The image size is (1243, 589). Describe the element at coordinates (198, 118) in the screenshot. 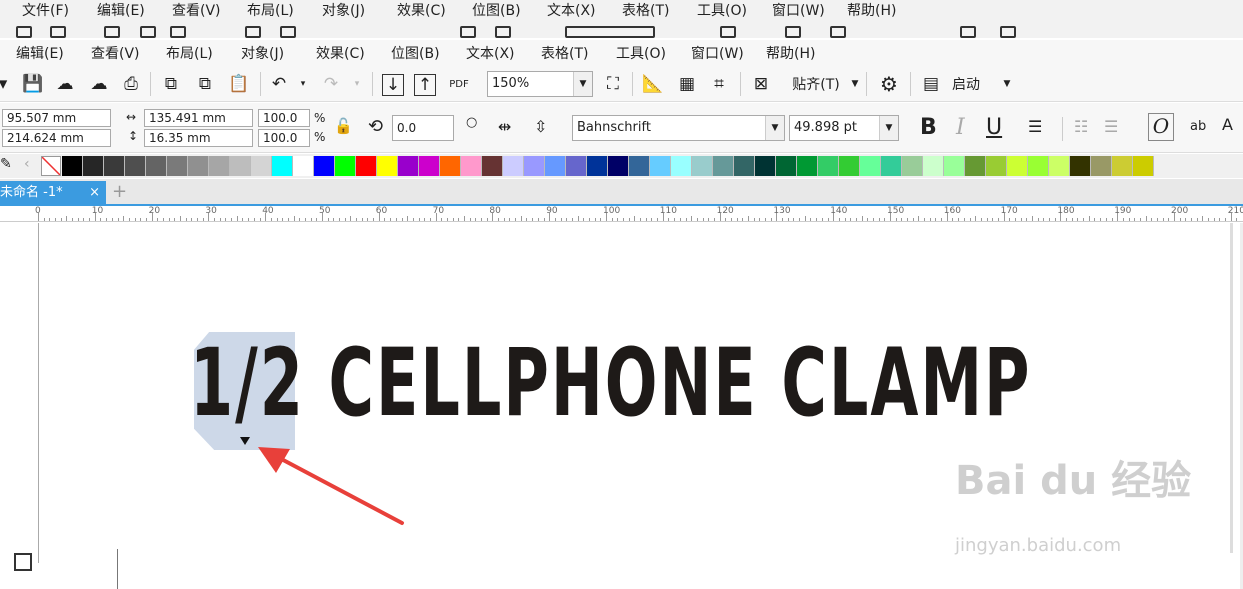

I see `width-field: 135.491 mm` at that location.